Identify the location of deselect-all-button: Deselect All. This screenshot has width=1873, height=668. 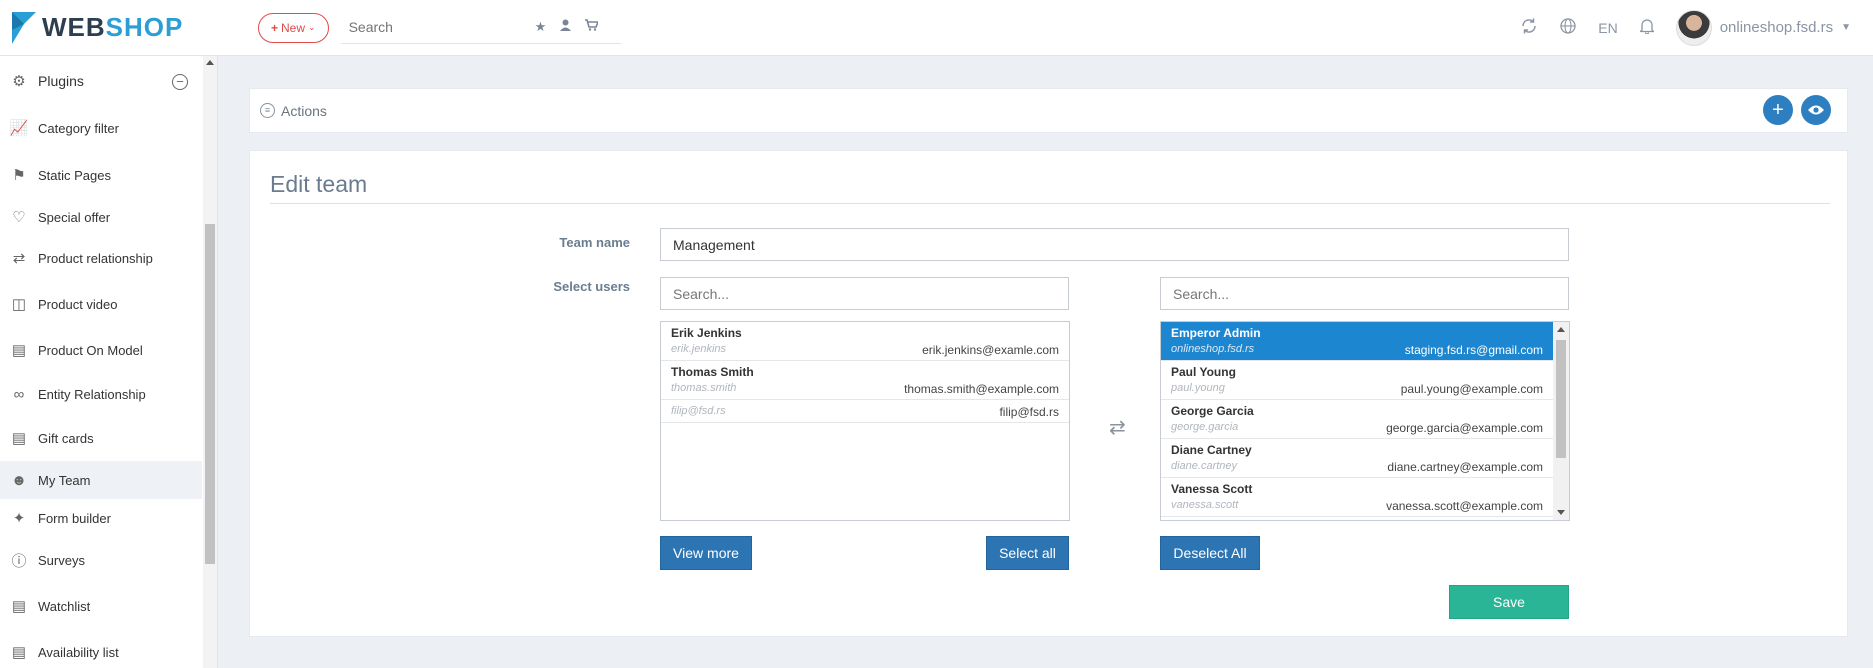
(1210, 553).